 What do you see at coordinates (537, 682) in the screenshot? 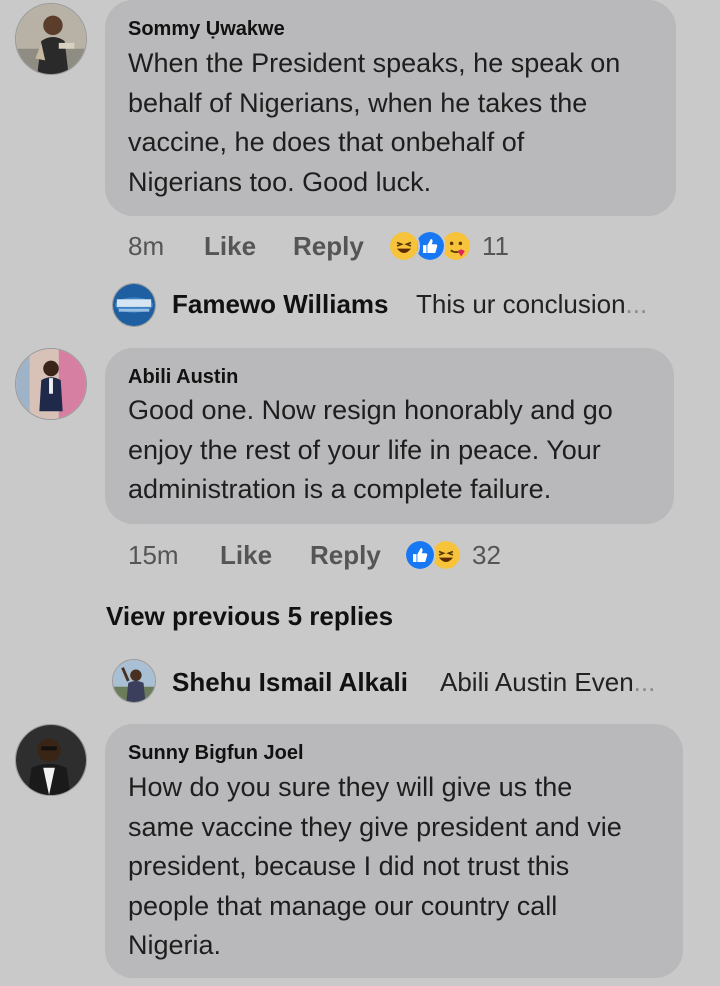
I see `reply-text-content: Abili Austin Even` at bounding box center [537, 682].